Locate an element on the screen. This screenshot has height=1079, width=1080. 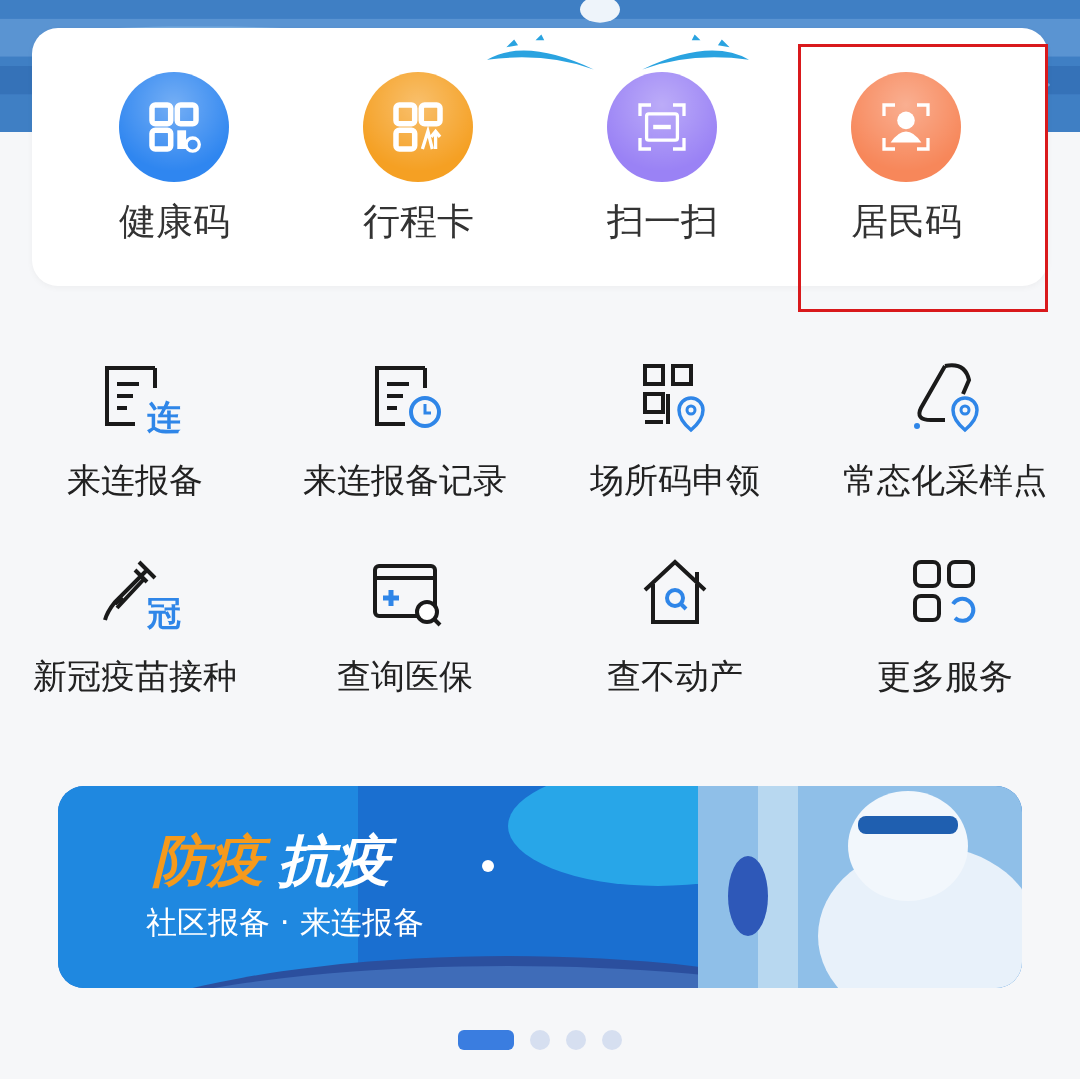
service-label: 新冠疫苗接种 is located at coordinates (135, 676).